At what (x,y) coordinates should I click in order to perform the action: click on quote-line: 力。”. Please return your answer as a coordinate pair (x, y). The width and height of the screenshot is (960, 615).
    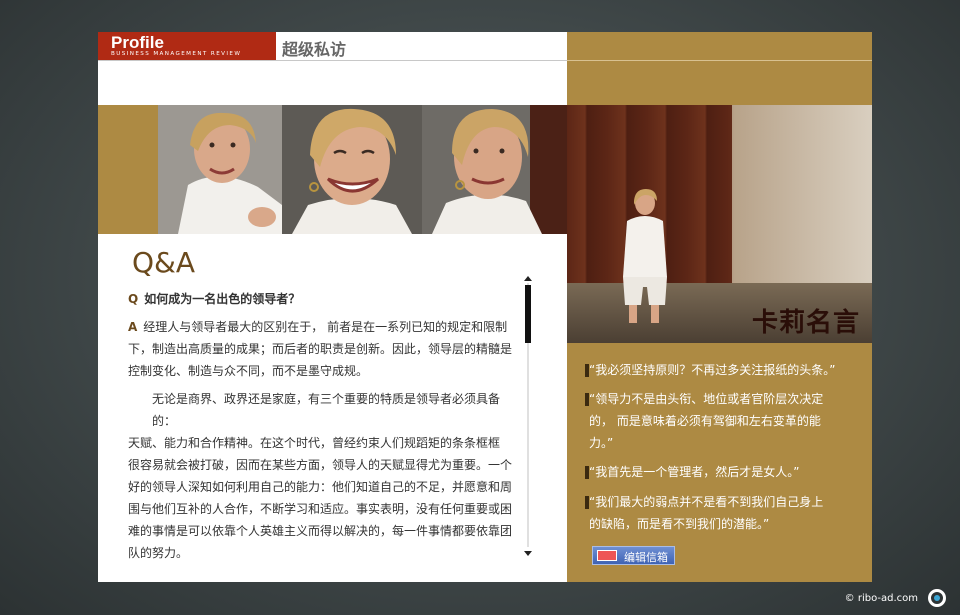
    Looking at the image, I should click on (601, 443).